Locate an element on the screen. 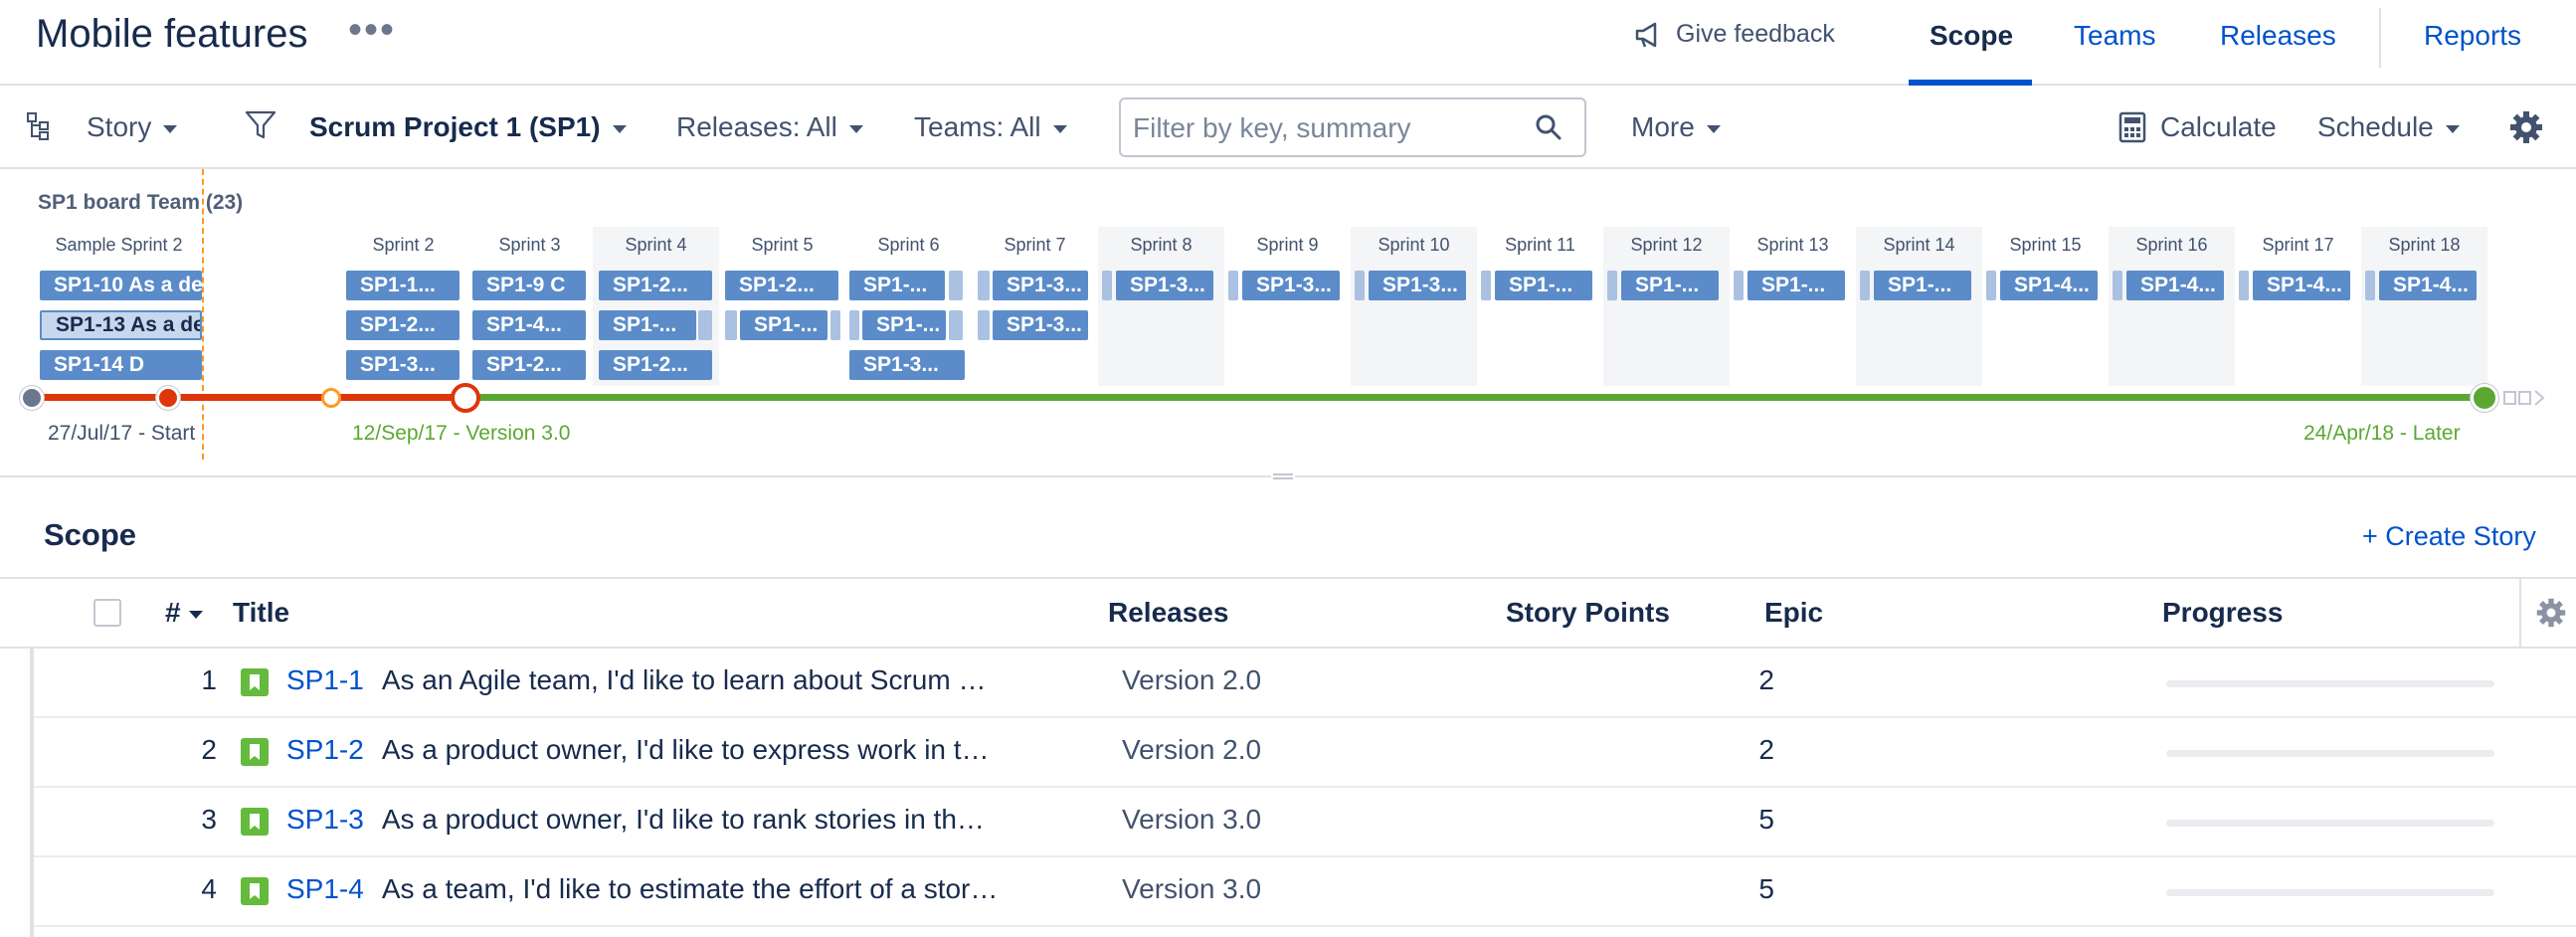  column-title: Title is located at coordinates (261, 613).